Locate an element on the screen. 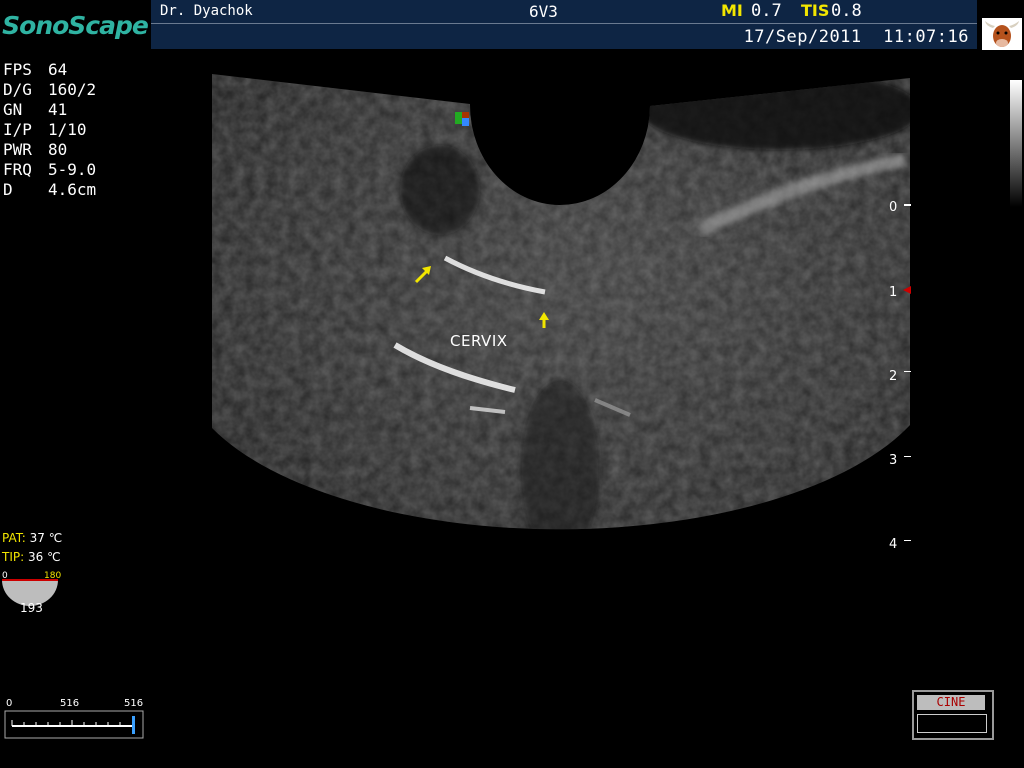 The image size is (1024, 768). cine-frame-bar: 0 516 516 is located at coordinates (75, 719).